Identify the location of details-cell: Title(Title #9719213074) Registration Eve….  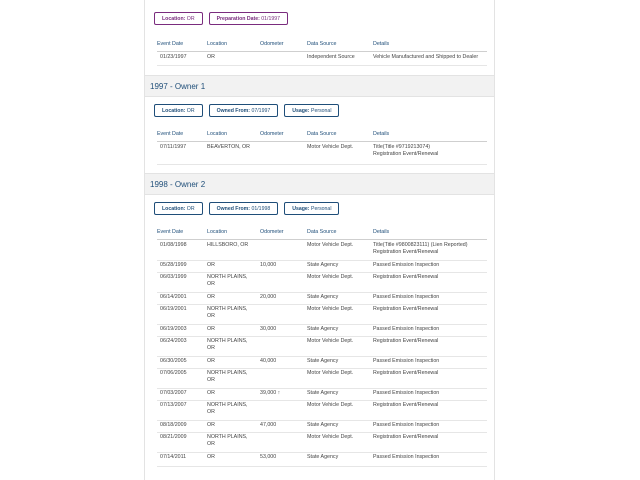
(430, 150).